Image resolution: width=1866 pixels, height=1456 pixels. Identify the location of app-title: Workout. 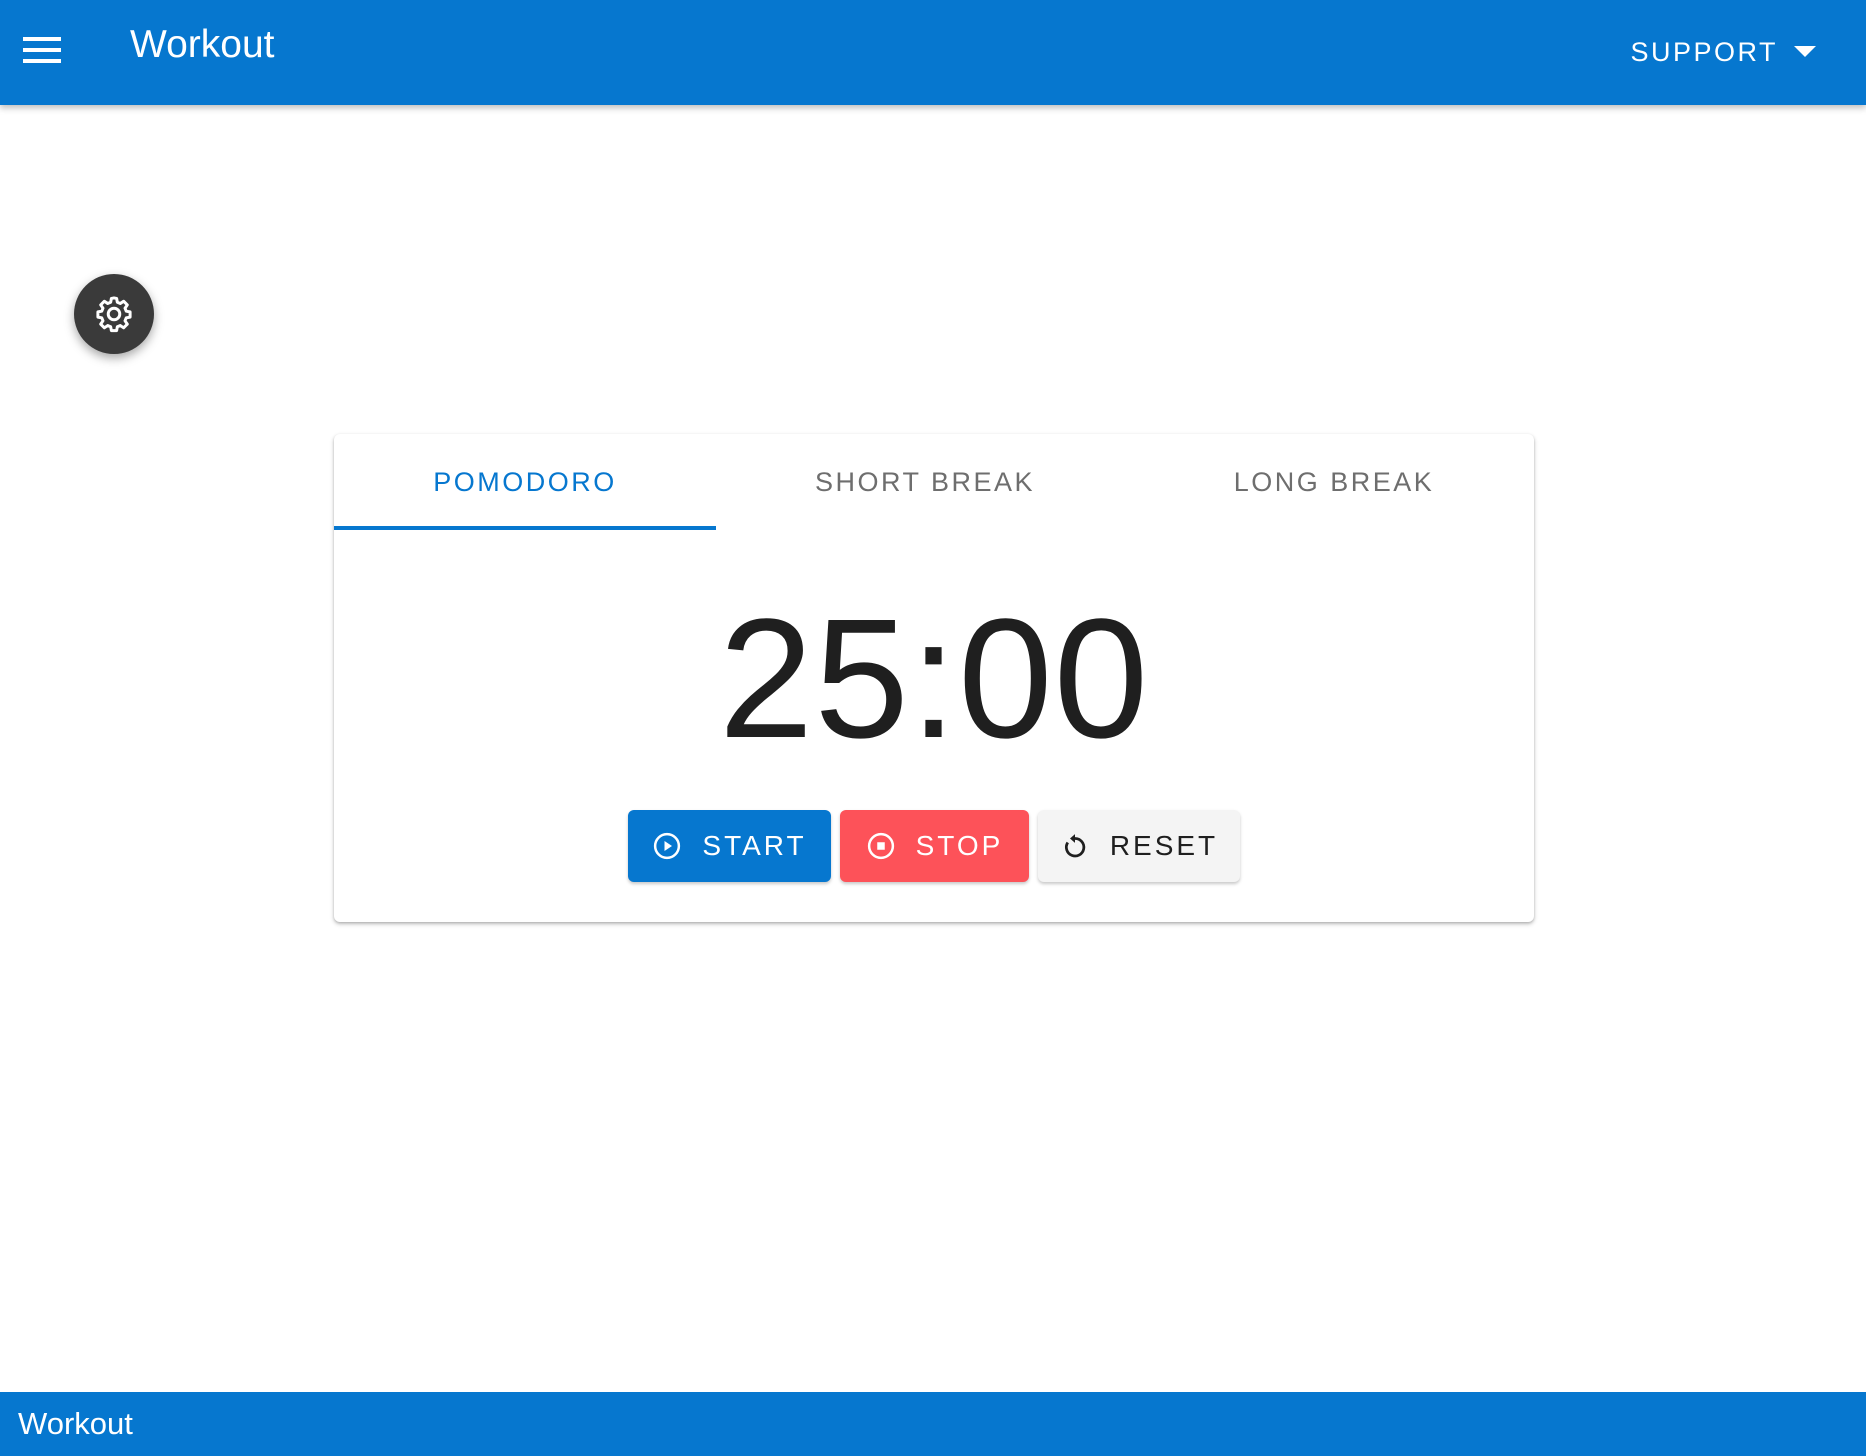
(202, 44).